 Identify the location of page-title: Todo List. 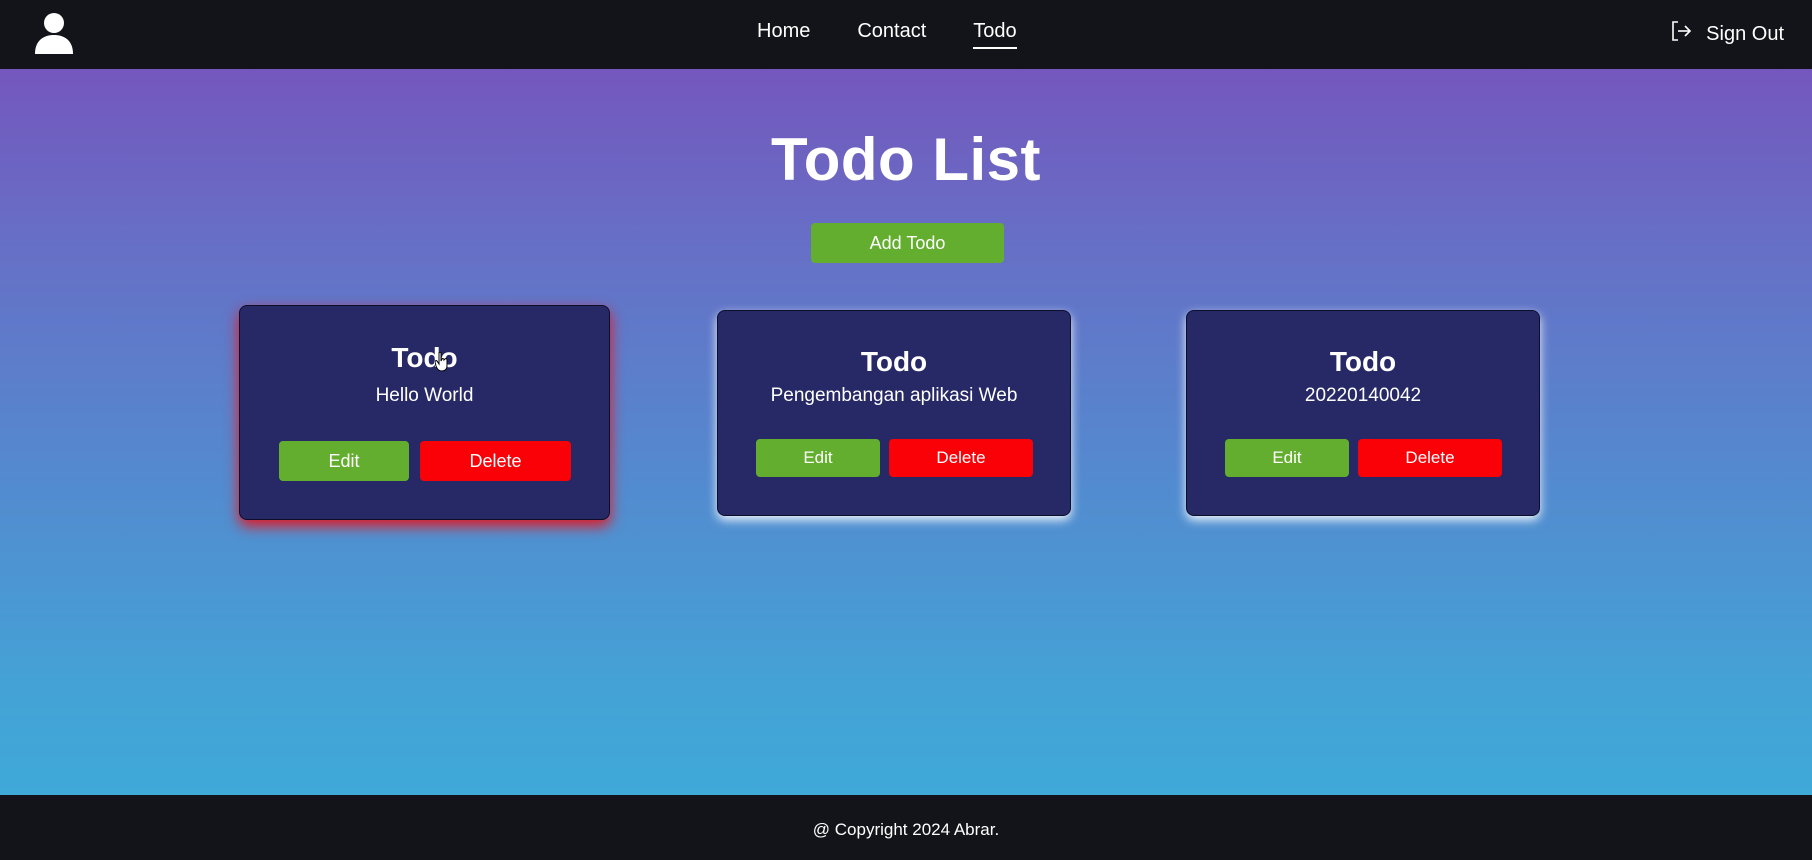
(906, 159).